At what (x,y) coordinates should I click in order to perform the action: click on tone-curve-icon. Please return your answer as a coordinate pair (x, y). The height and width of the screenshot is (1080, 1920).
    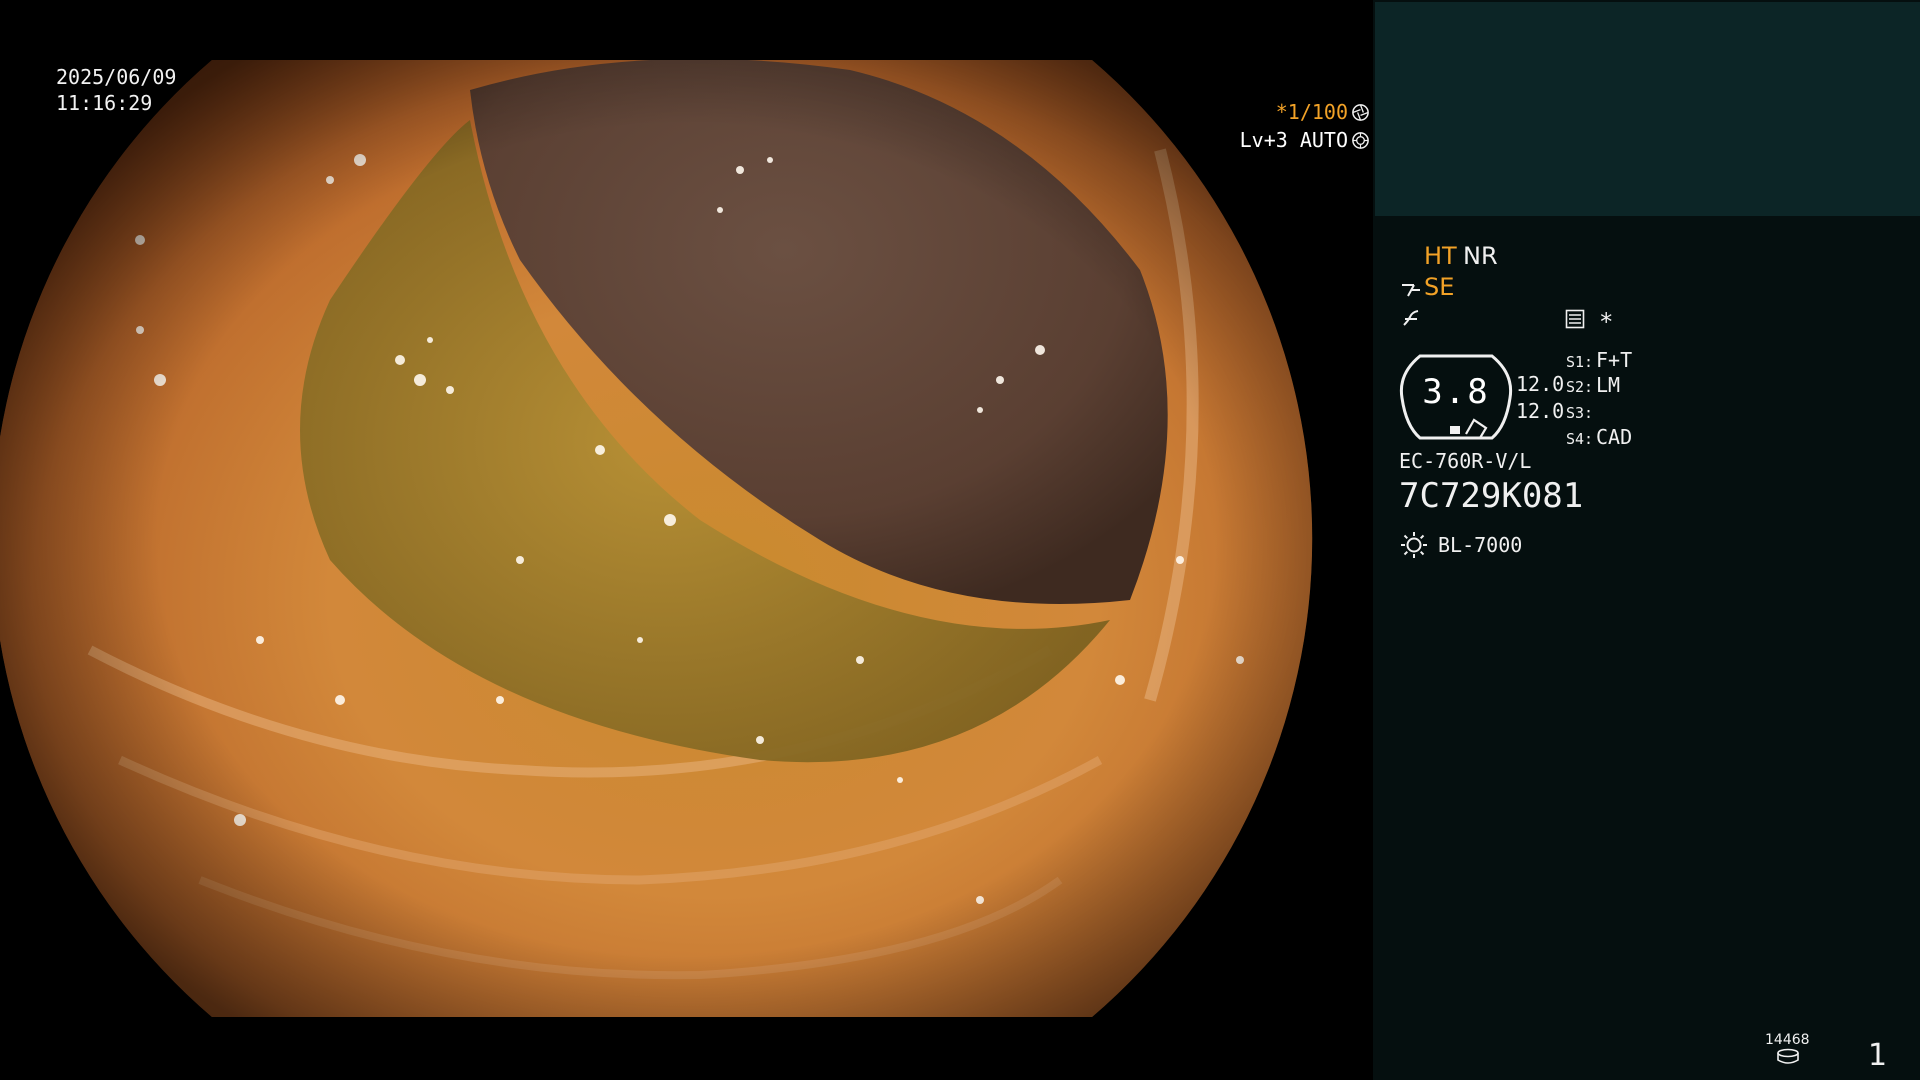
    Looking at the image, I should click on (1411, 318).